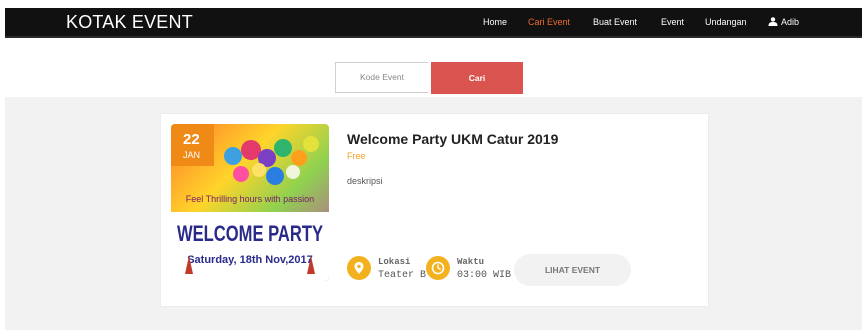 Image resolution: width=862 pixels, height=330 pixels. What do you see at coordinates (381, 77) in the screenshot?
I see `event-code-input` at bounding box center [381, 77].